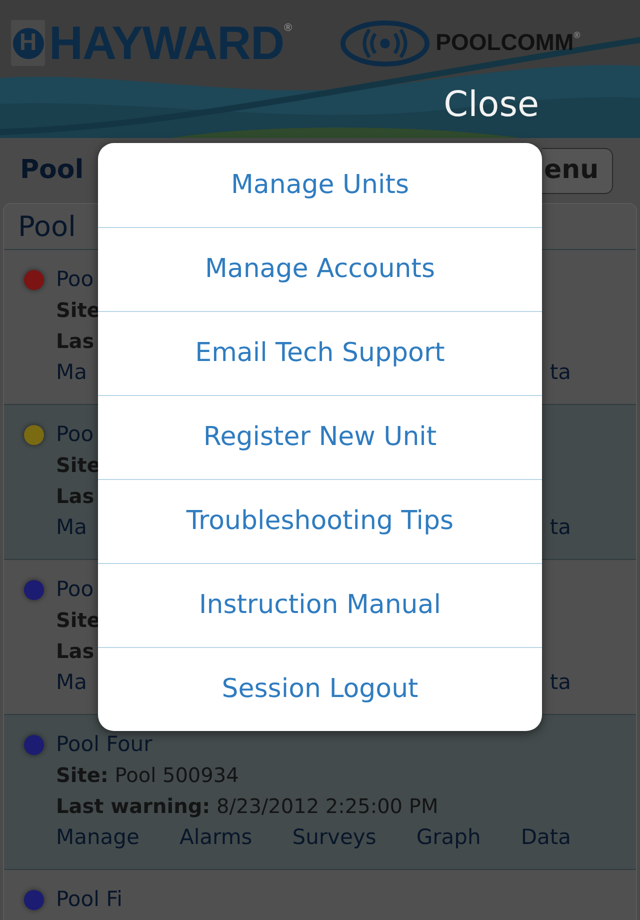  I want to click on toolbar-title: Pool, so click(51, 170).